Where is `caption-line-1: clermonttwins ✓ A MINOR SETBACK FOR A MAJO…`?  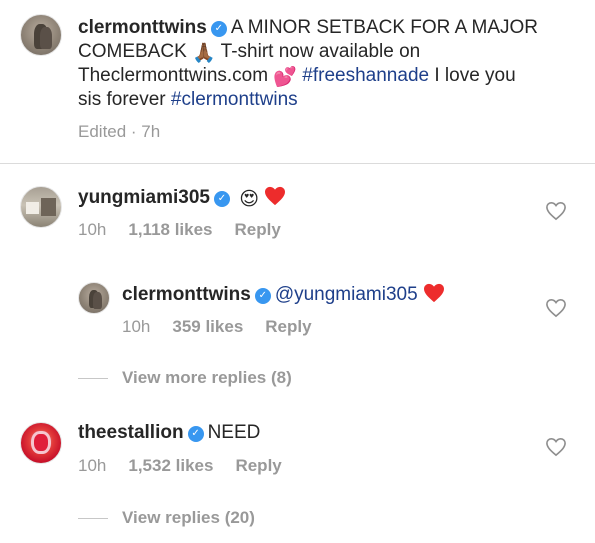 caption-line-1: clermonttwins ✓ A MINOR SETBACK FOR A MAJO… is located at coordinates (308, 28).